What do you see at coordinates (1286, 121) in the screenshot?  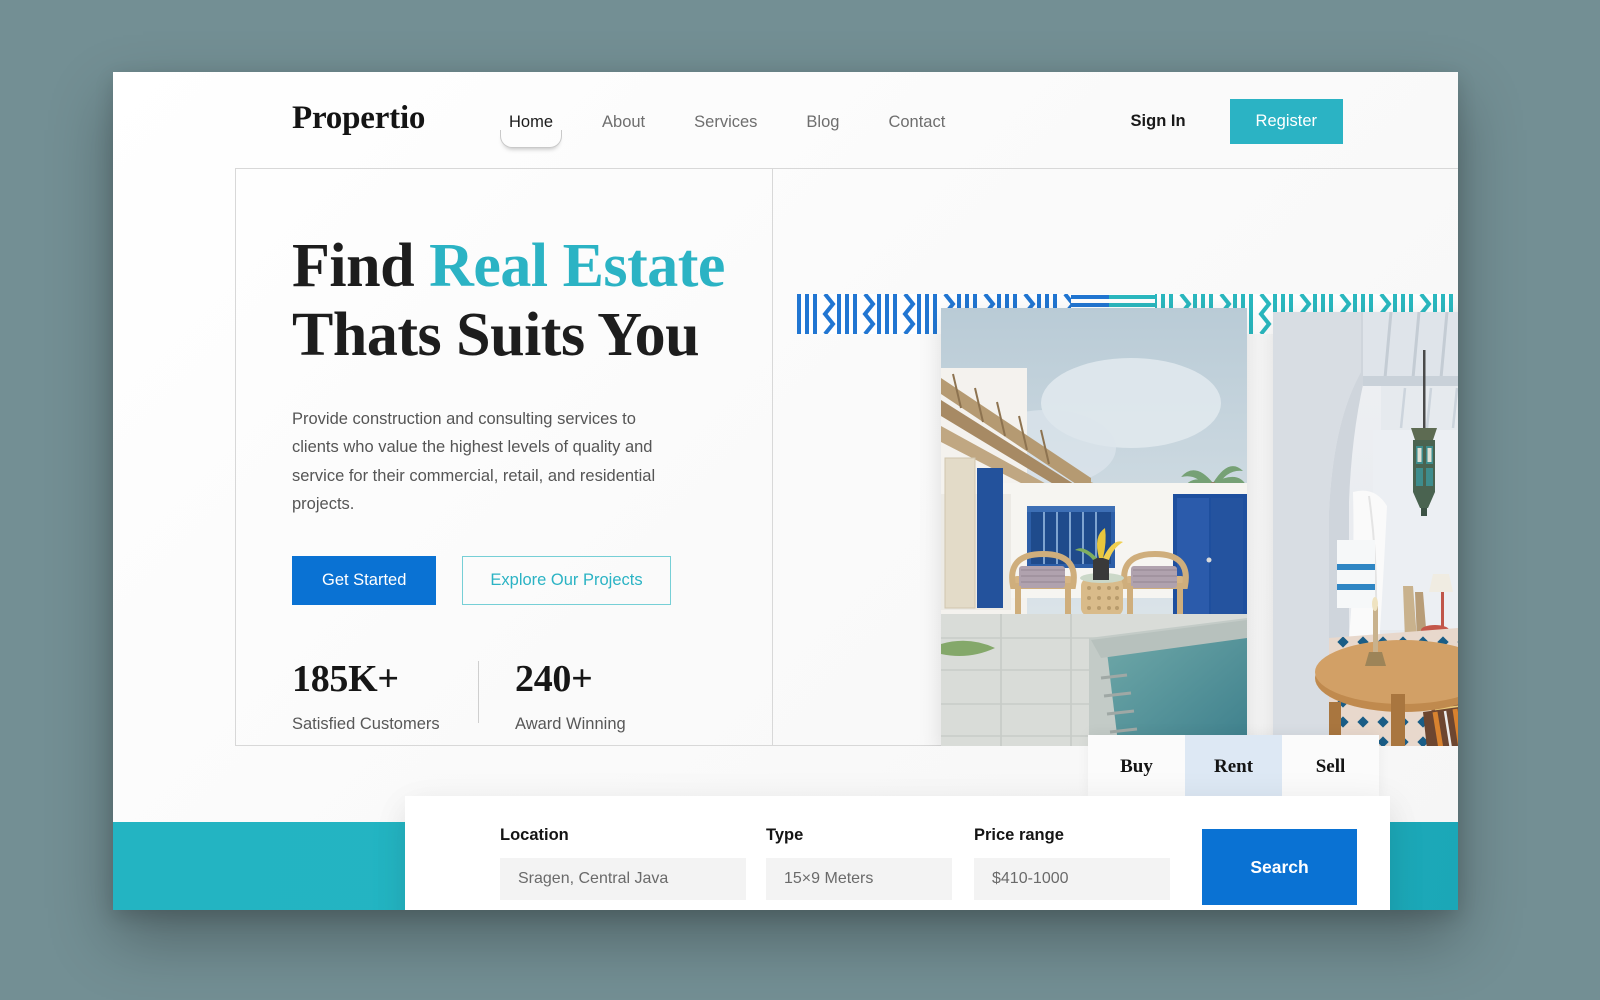 I see `register-button: Register` at bounding box center [1286, 121].